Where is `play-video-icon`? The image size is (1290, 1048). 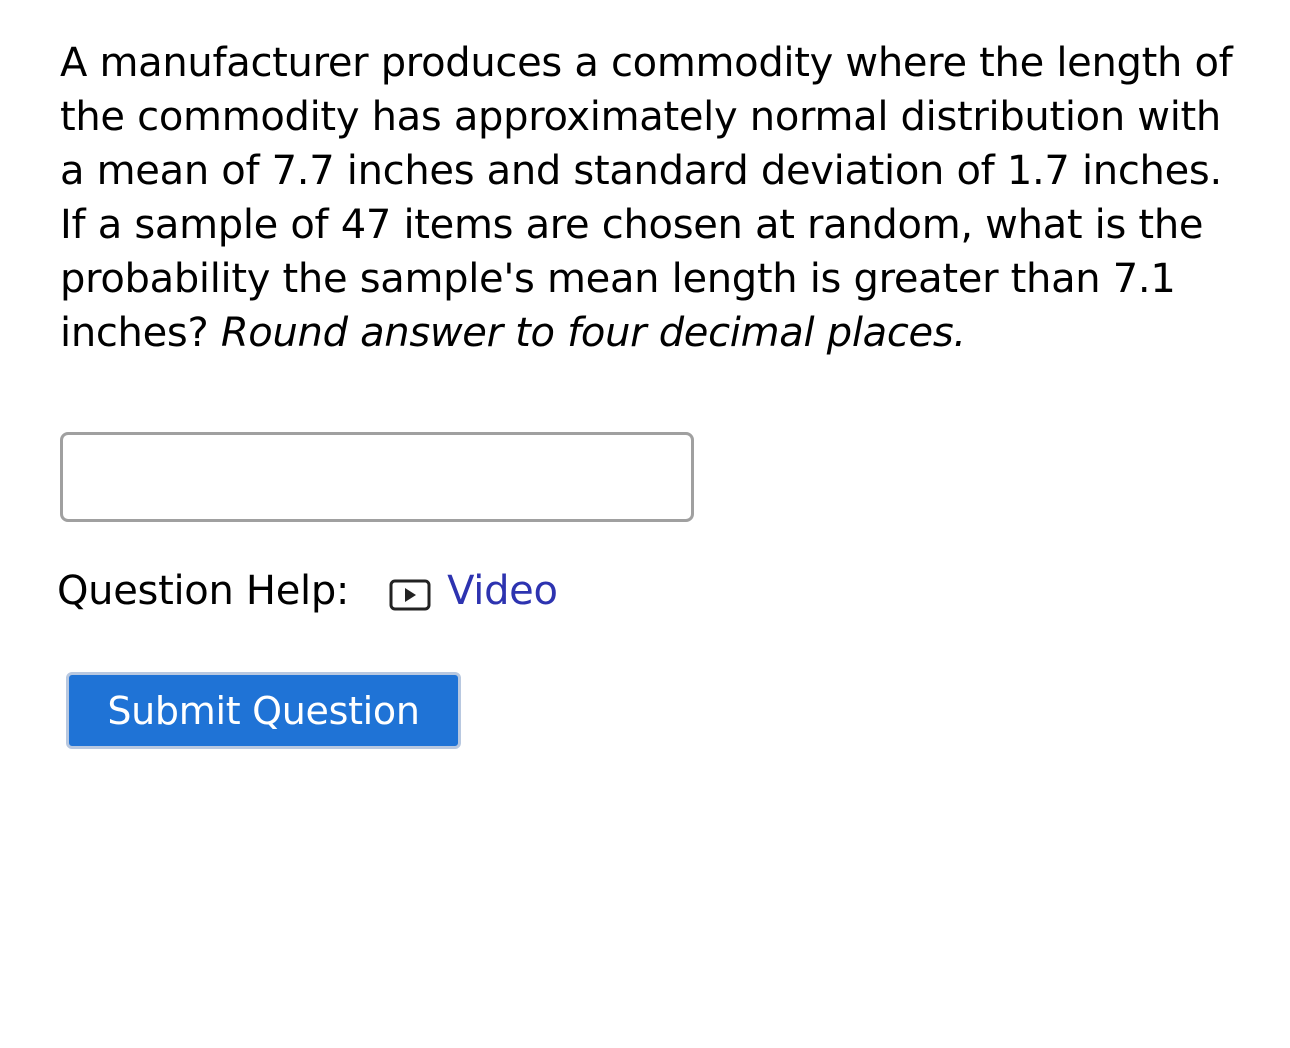 play-video-icon is located at coordinates (410, 593).